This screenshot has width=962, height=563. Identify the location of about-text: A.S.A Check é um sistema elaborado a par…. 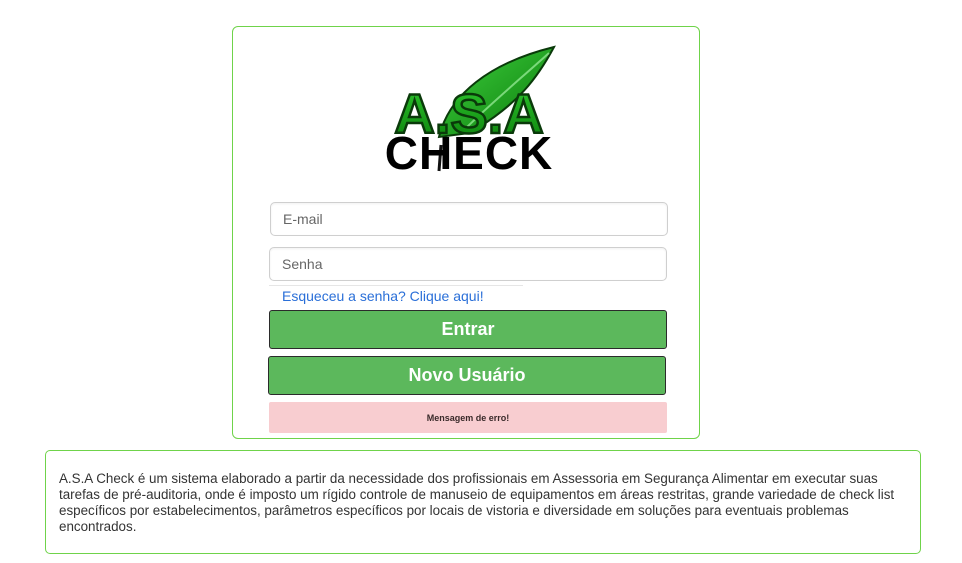
(477, 502).